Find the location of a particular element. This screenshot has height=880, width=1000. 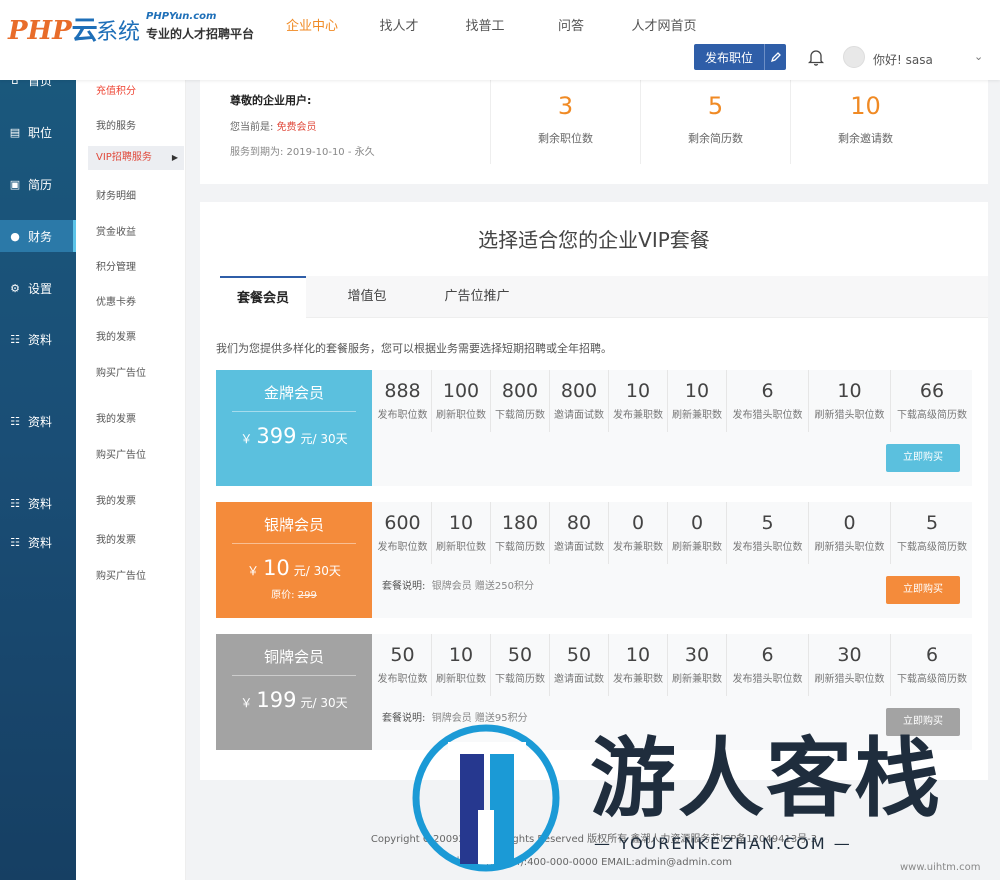

plan-stat-value: 66 is located at coordinates (932, 391).